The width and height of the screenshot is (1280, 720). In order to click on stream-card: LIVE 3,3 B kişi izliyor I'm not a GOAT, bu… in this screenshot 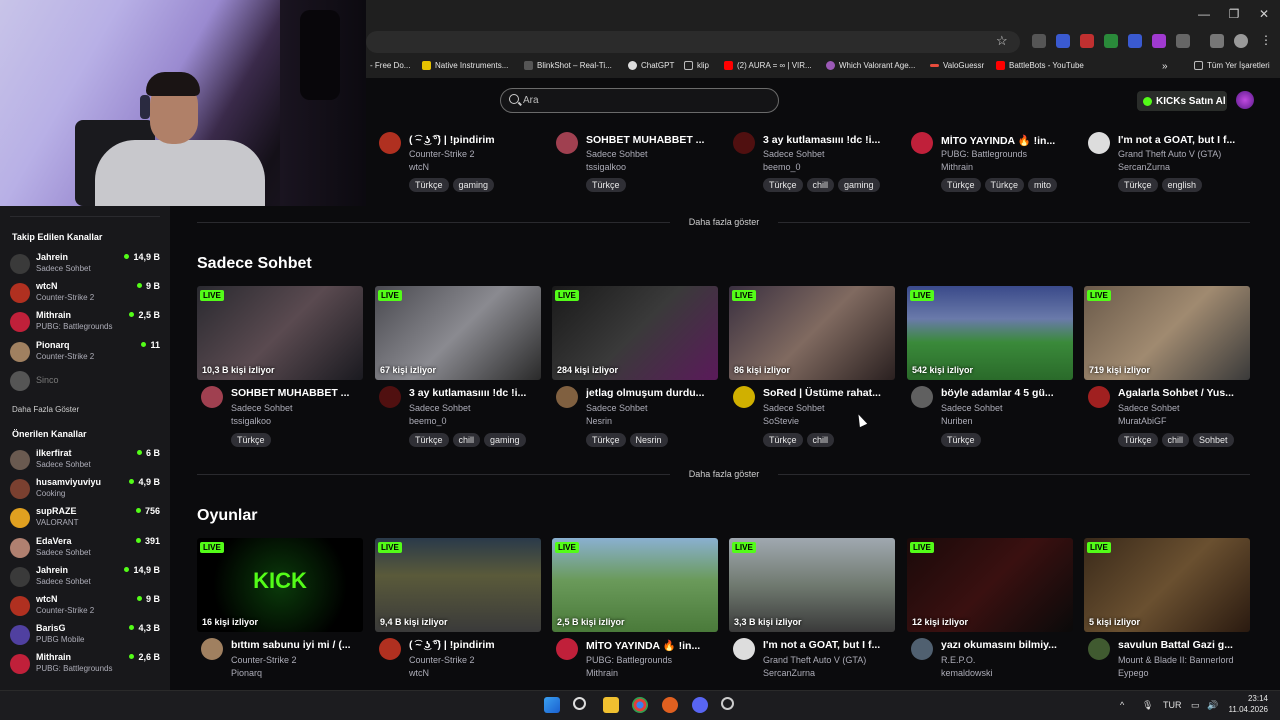, I will do `click(812, 608)`.